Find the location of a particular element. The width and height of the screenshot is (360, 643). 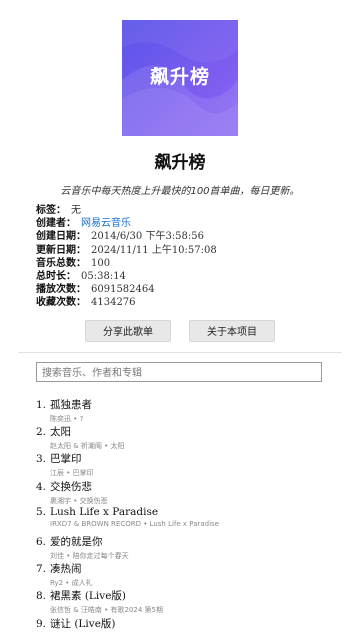

track-number: 6. is located at coordinates (41, 541).